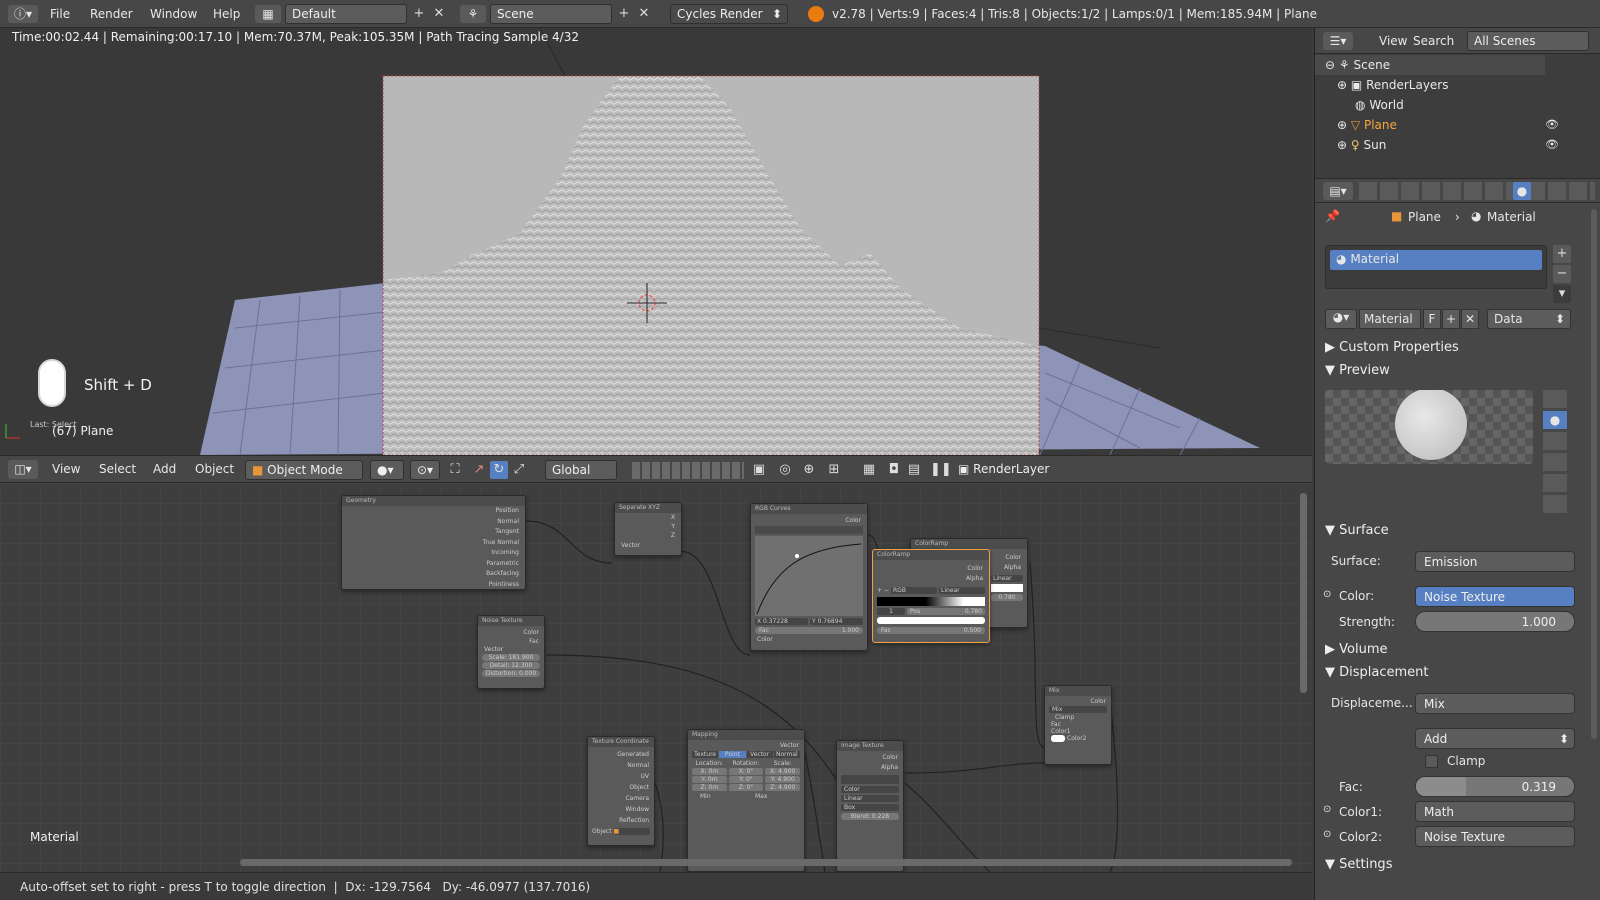  I want to click on translate-icon: ↗, so click(479, 470).